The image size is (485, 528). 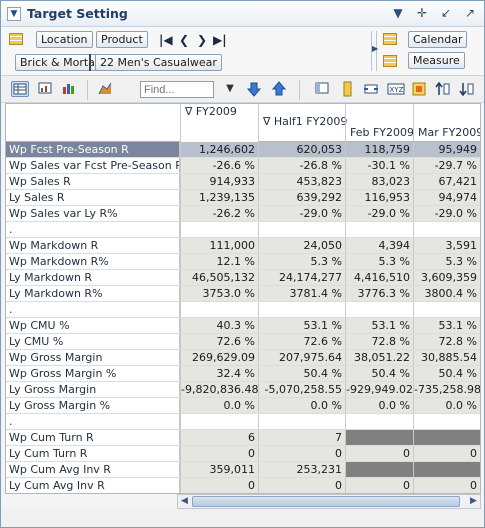 I want to click on scroll-thumb, so click(x=326, y=501).